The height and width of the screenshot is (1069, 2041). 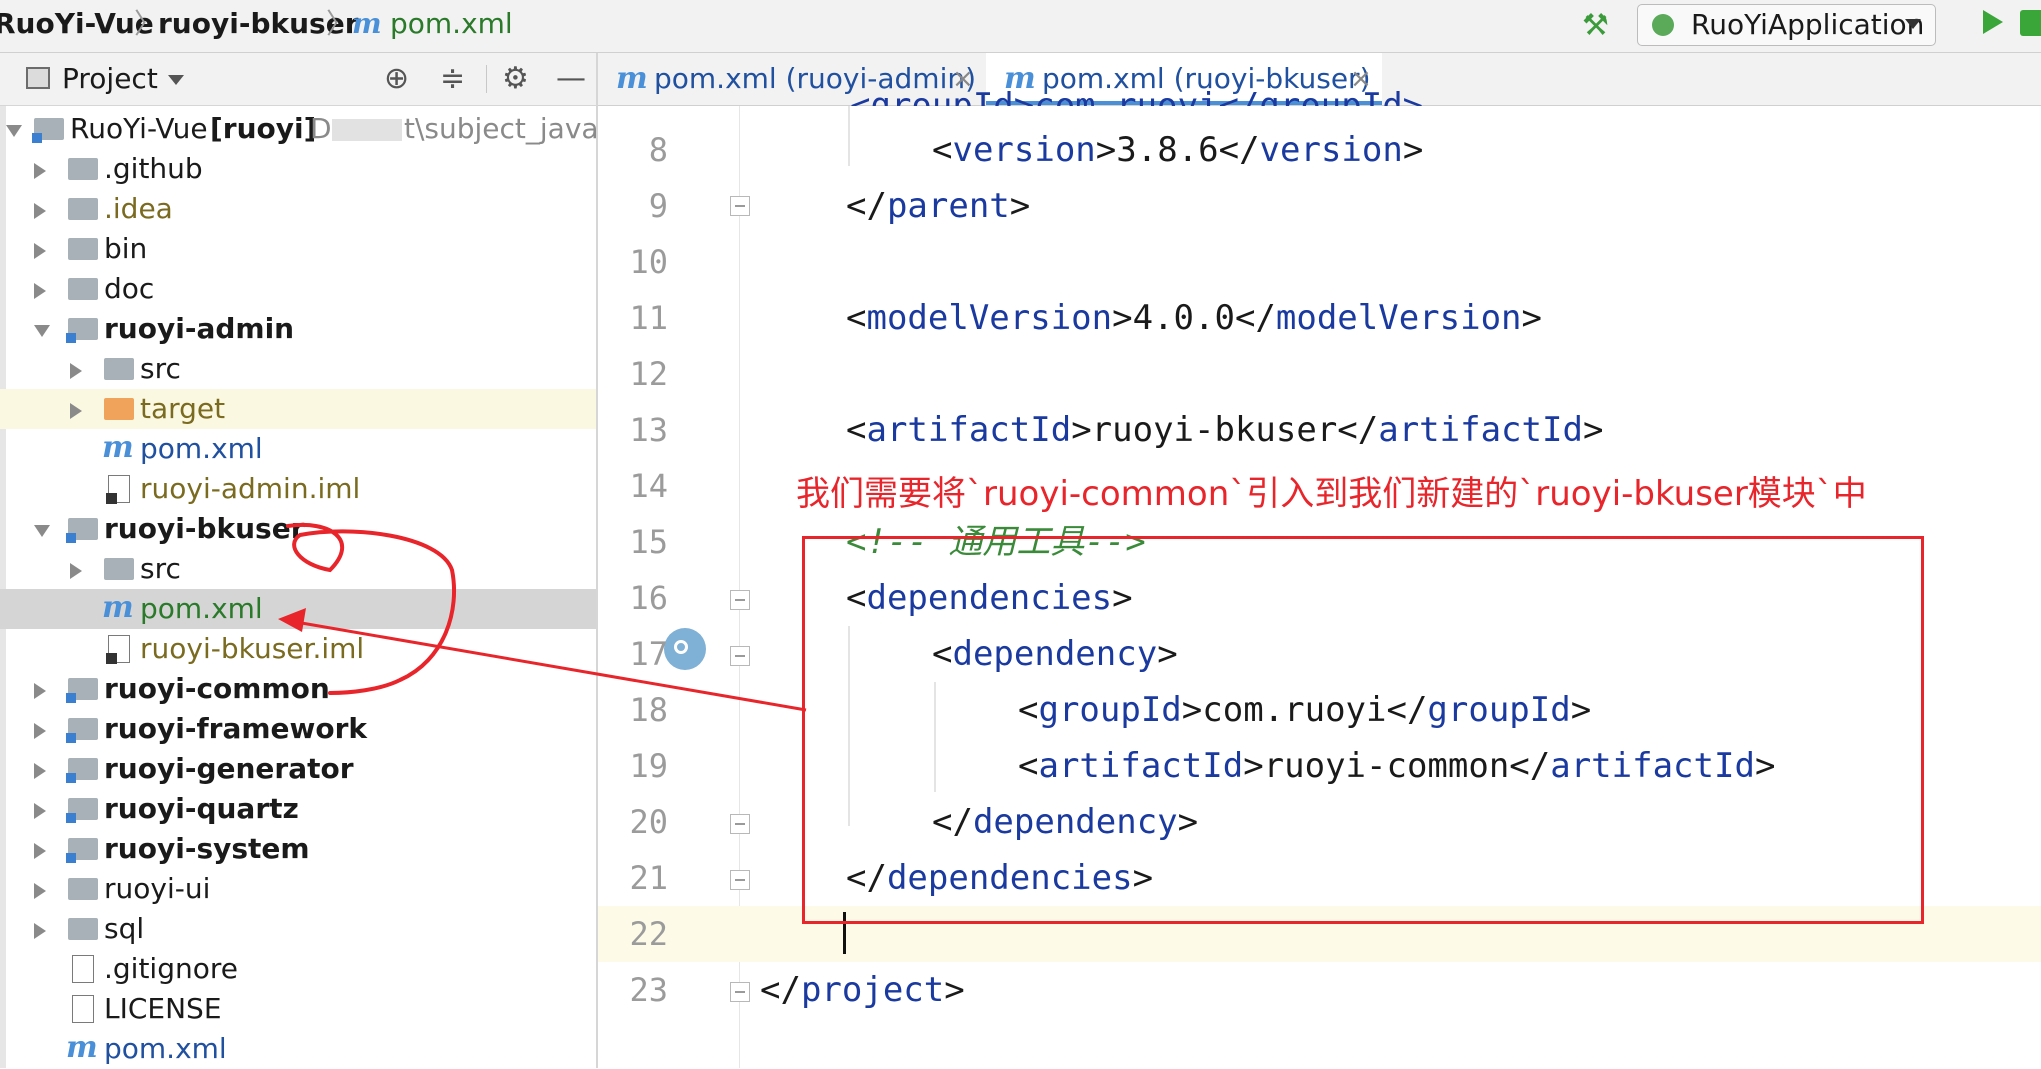 What do you see at coordinates (371, 608) in the screenshot?
I see `annotation-curve` at bounding box center [371, 608].